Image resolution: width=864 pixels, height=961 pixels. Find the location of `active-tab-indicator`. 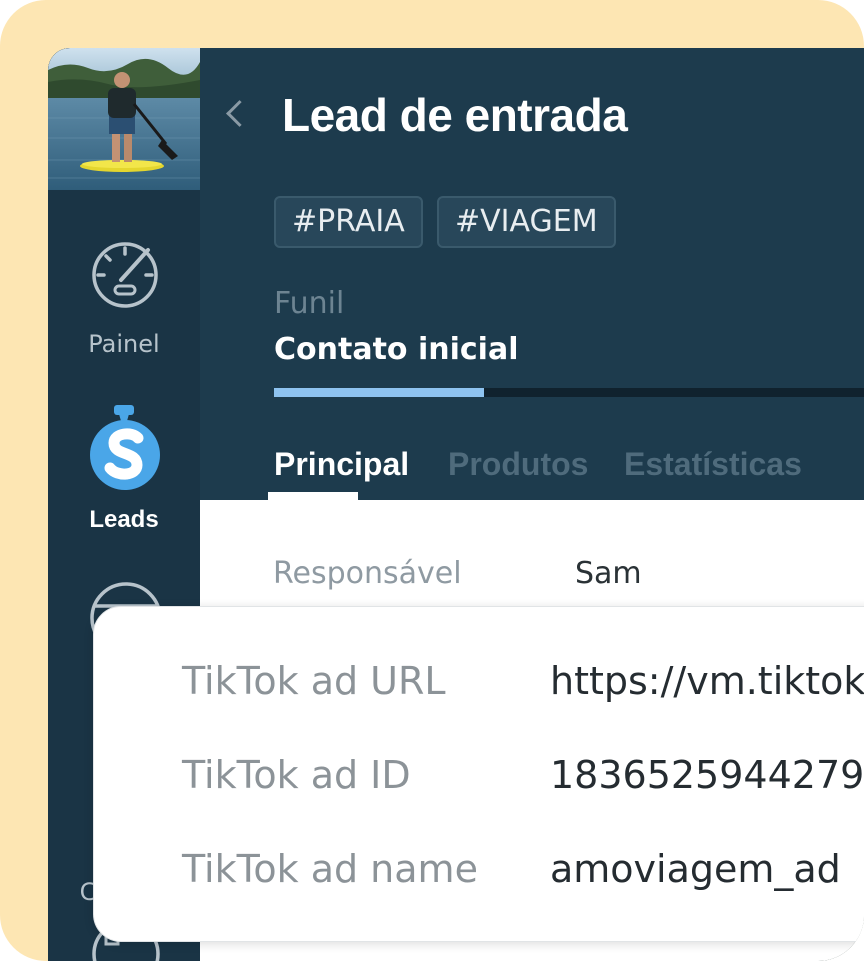

active-tab-indicator is located at coordinates (313, 496).